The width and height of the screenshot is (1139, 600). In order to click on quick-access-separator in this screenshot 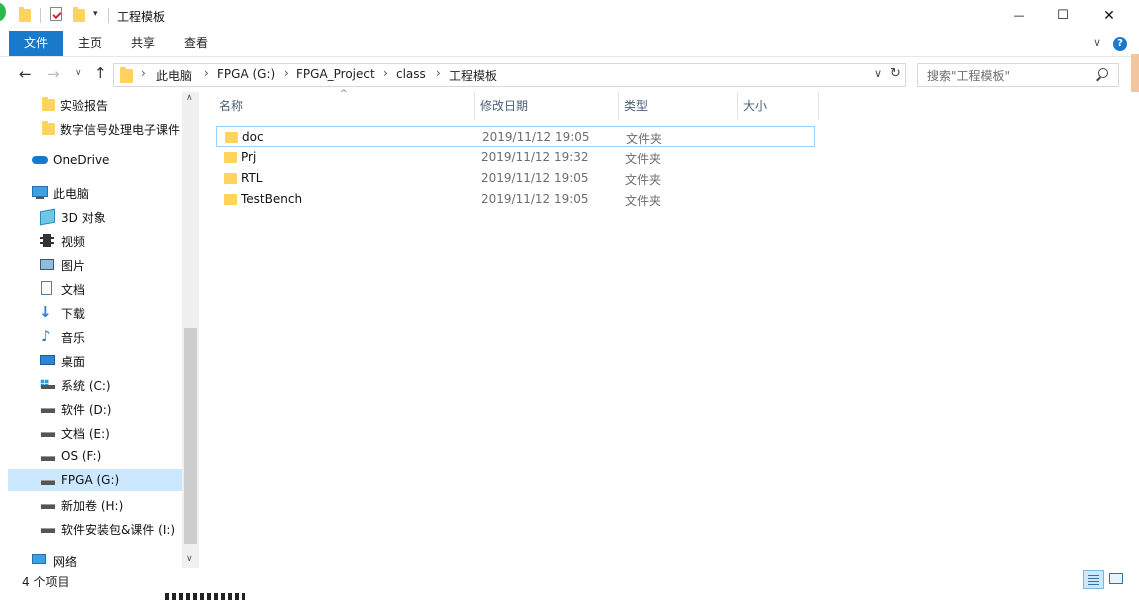, I will do `click(108, 15)`.